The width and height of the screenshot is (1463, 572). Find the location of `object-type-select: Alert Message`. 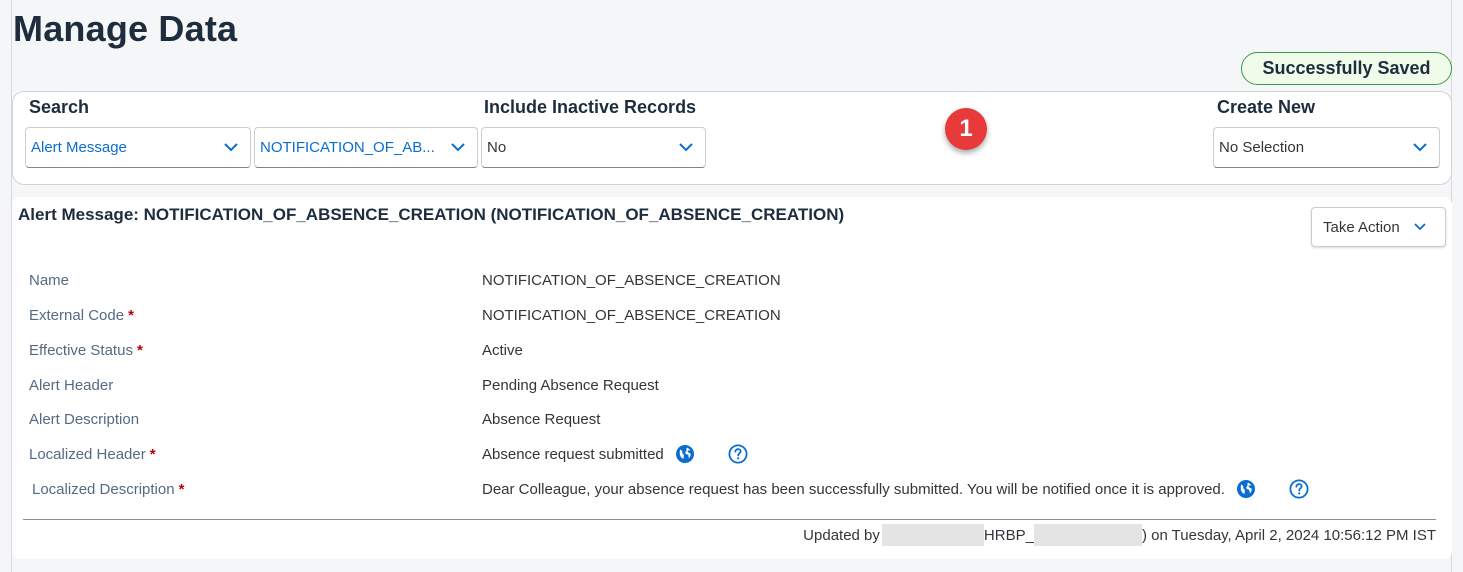

object-type-select: Alert Message is located at coordinates (138, 147).